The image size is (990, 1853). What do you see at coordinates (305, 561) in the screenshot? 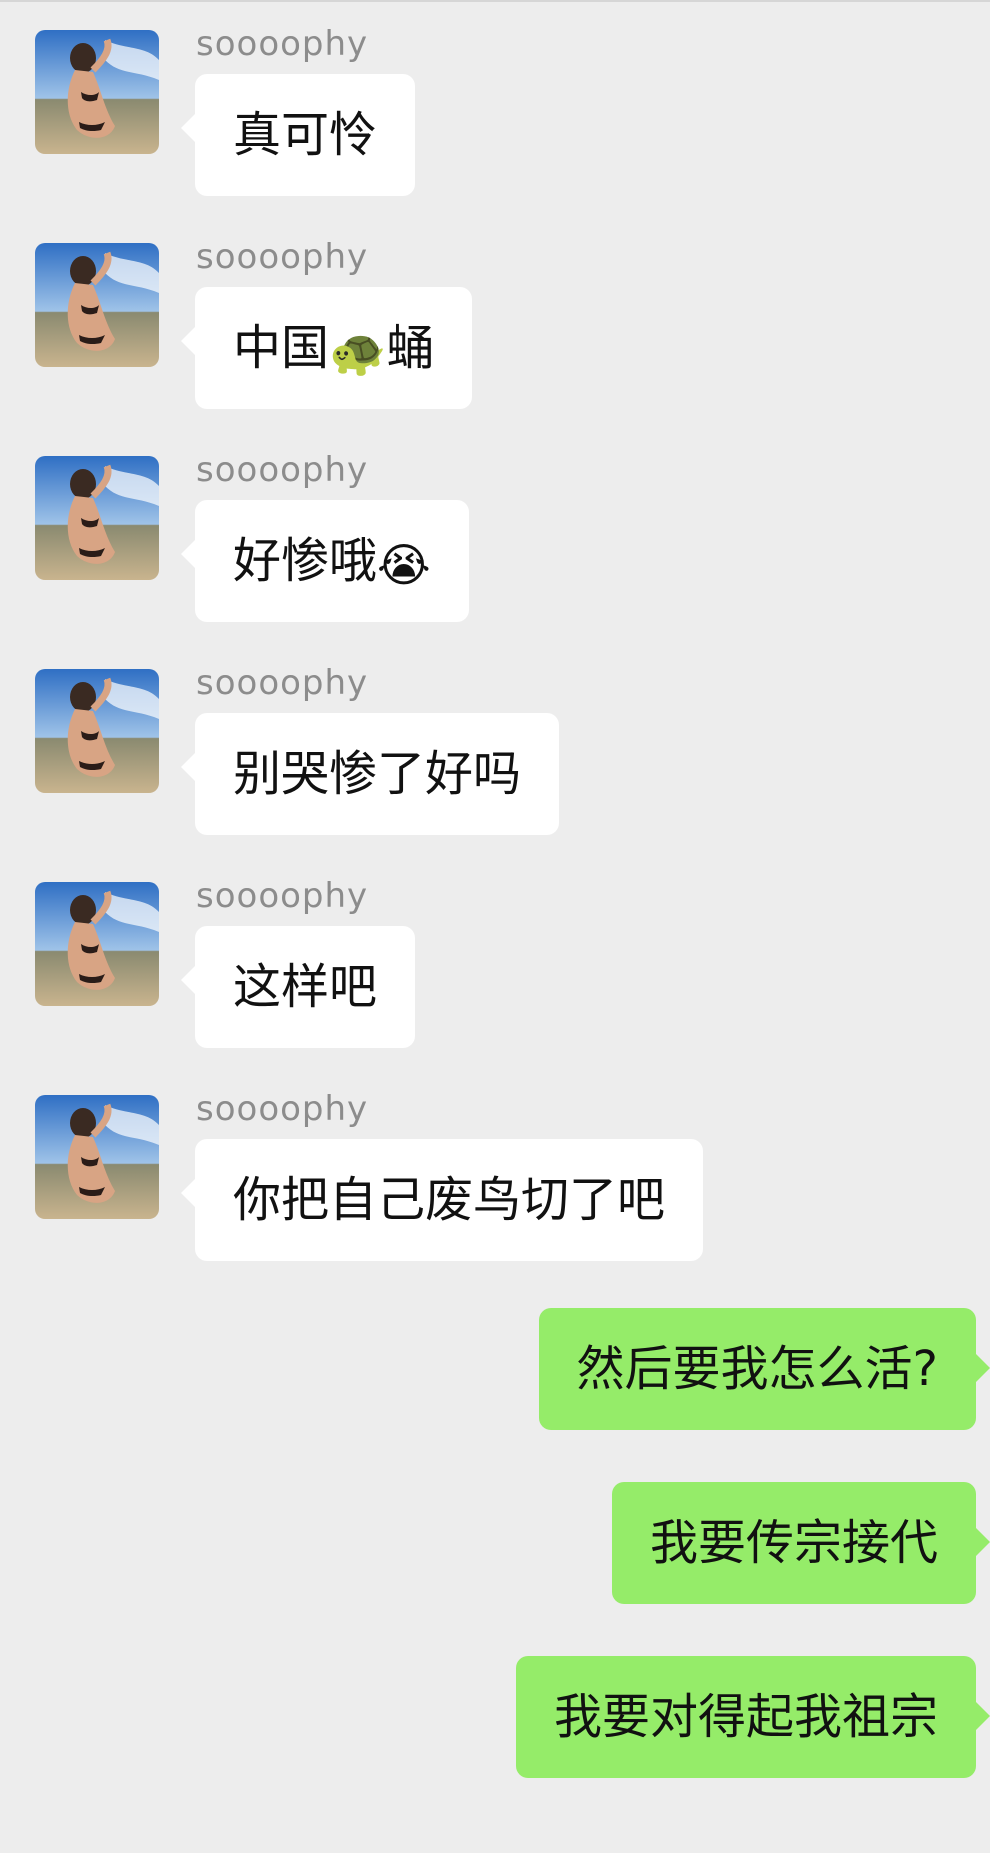
I see `message-text: 好惨哦` at bounding box center [305, 561].